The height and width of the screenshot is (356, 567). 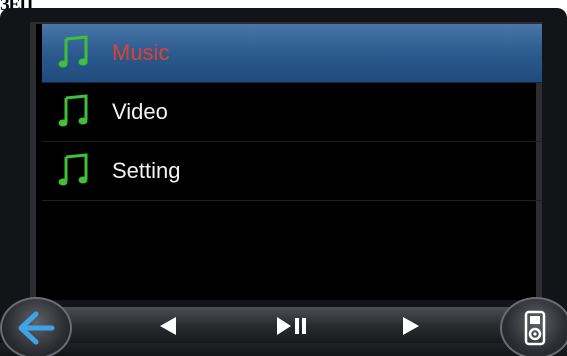 What do you see at coordinates (140, 111) in the screenshot?
I see `menu-item-label: Video` at bounding box center [140, 111].